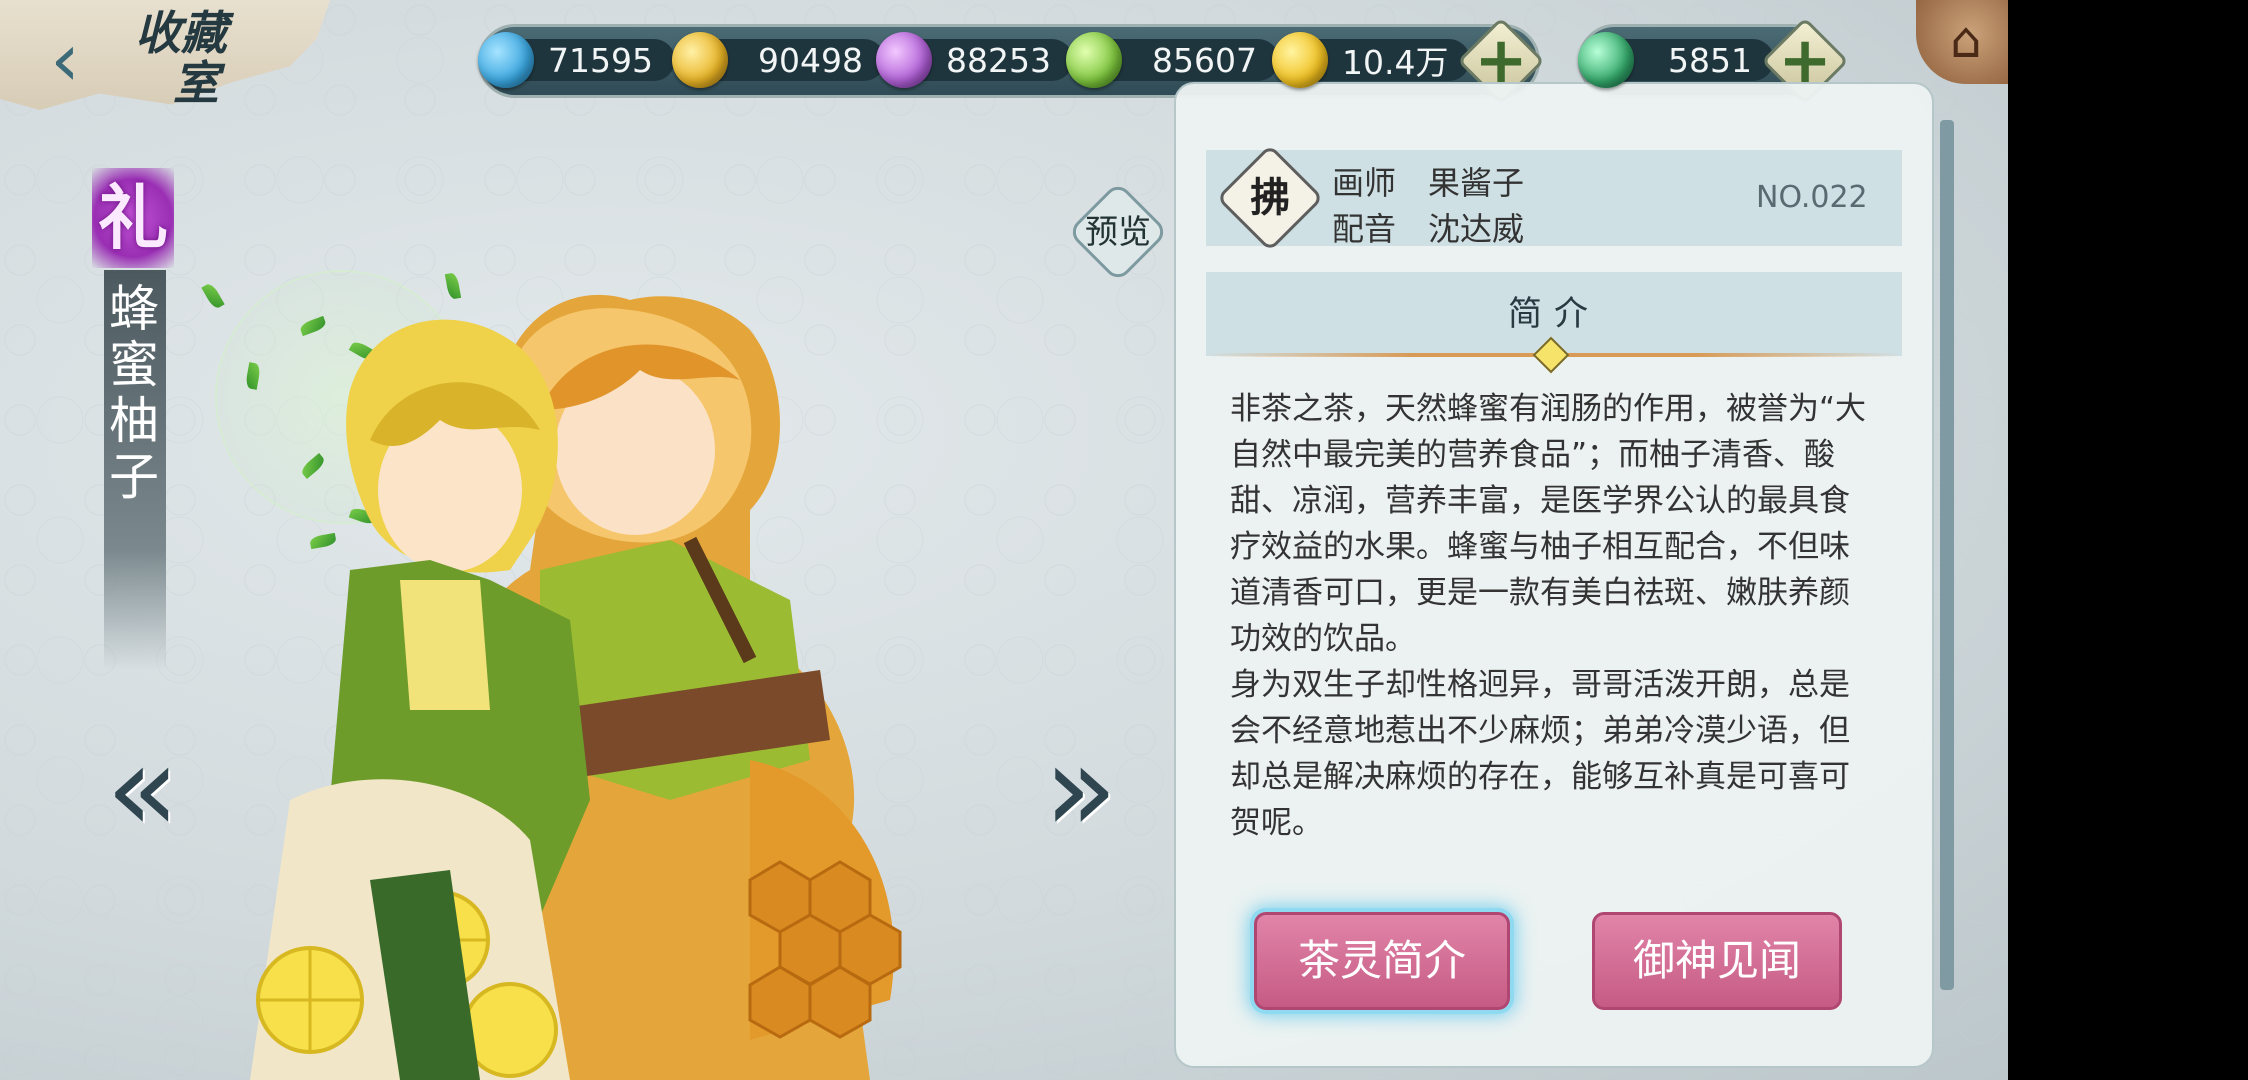 This screenshot has width=2248, height=1080. What do you see at coordinates (904, 60) in the screenshot?
I see `purple-orb-icon` at bounding box center [904, 60].